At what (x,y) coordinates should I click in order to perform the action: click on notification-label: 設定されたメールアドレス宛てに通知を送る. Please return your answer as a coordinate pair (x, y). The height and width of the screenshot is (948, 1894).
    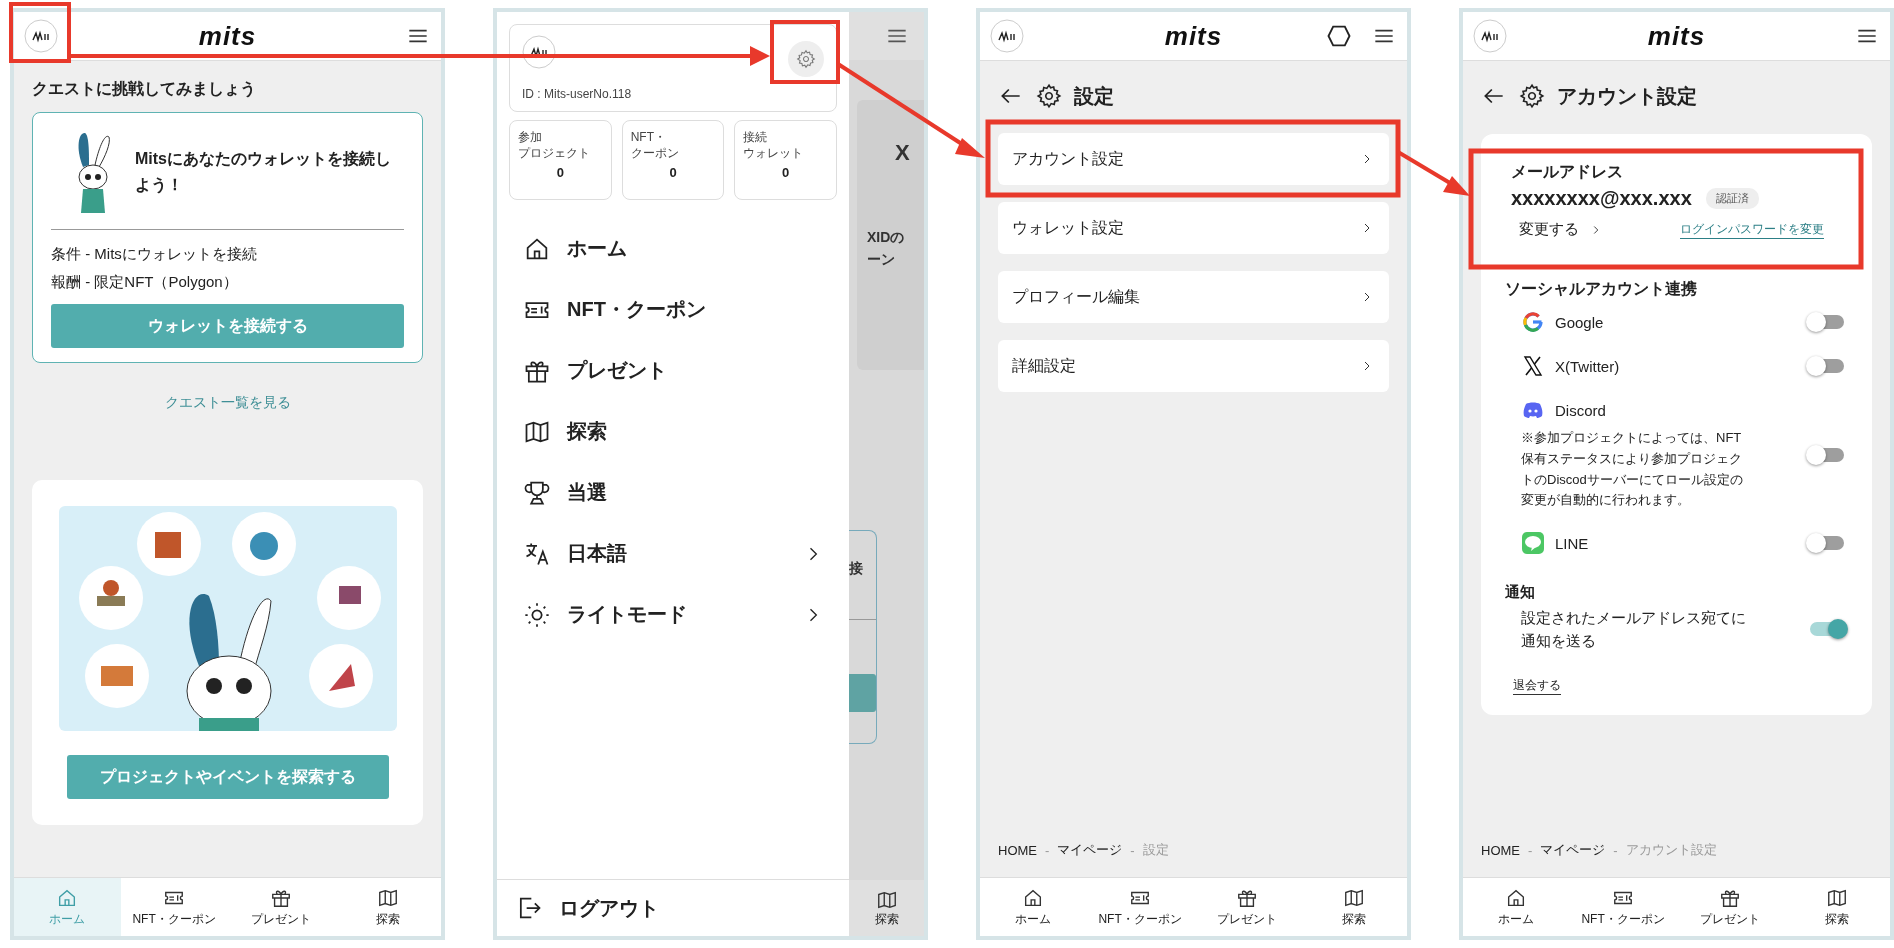
    Looking at the image, I should click on (1634, 630).